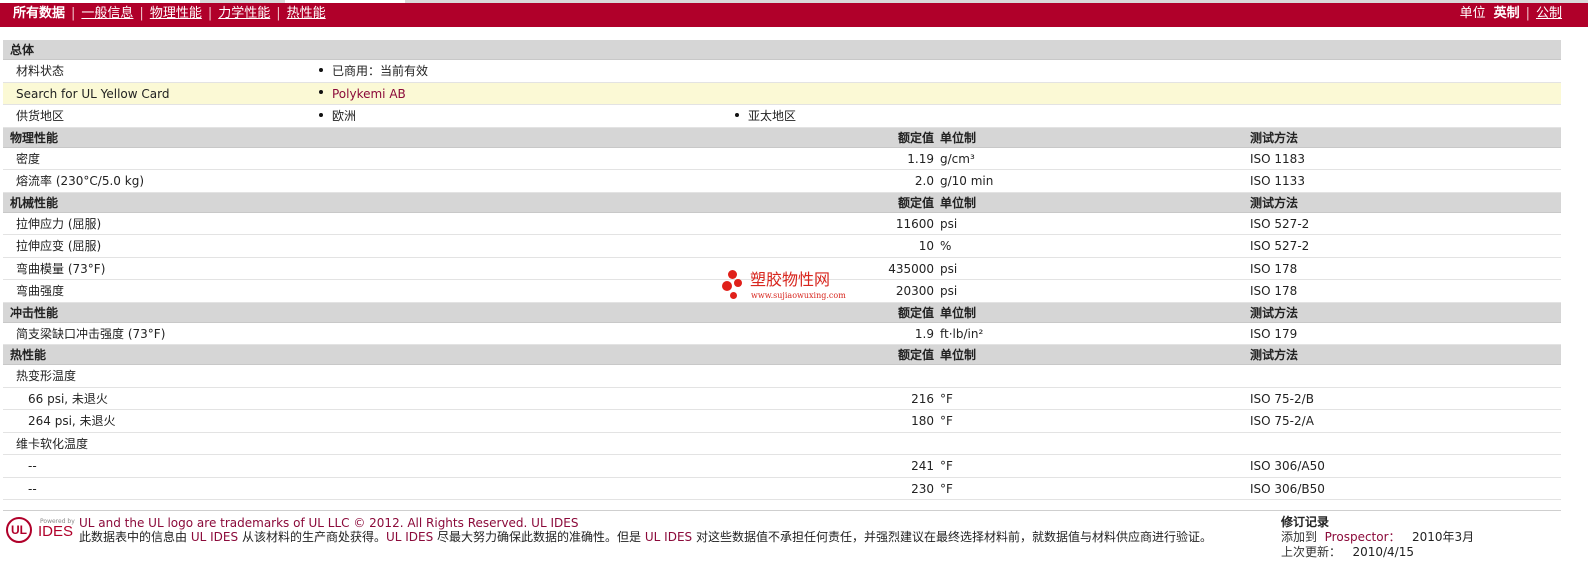  What do you see at coordinates (924, 181) in the screenshot?
I see `property-value: 2.0` at bounding box center [924, 181].